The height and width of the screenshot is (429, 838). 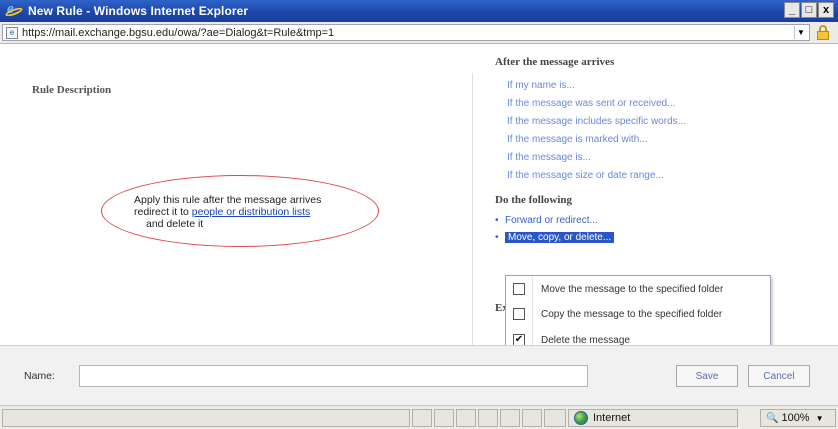 I want to click on rule-description-heading: Rule Description, so click(x=72, y=90).